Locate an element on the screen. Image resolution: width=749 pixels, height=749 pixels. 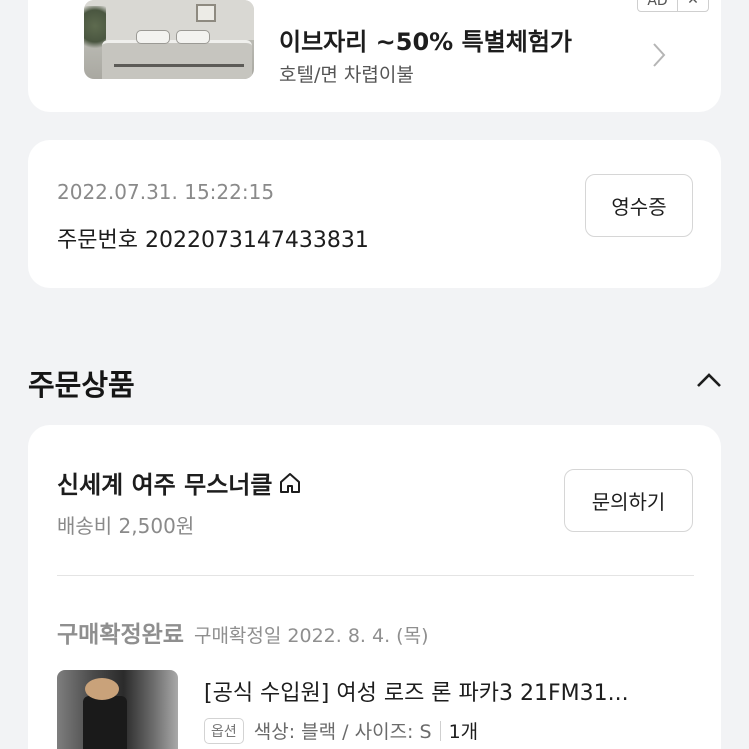
ad-badge: AD ✕ is located at coordinates (673, 6).